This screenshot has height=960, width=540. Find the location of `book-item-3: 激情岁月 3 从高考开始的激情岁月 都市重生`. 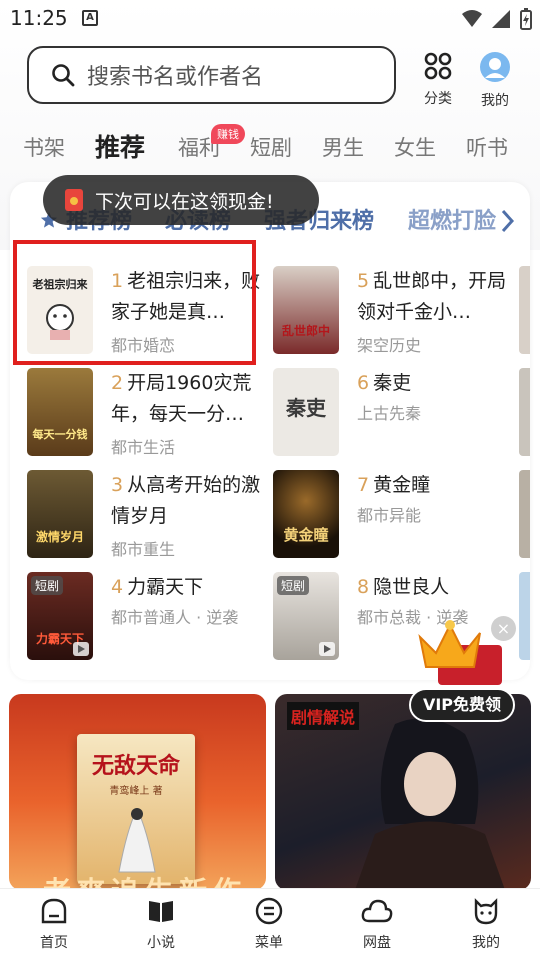

book-item-3: 激情岁月 3 从高考开始的激情岁月 都市重生 is located at coordinates (144, 515).